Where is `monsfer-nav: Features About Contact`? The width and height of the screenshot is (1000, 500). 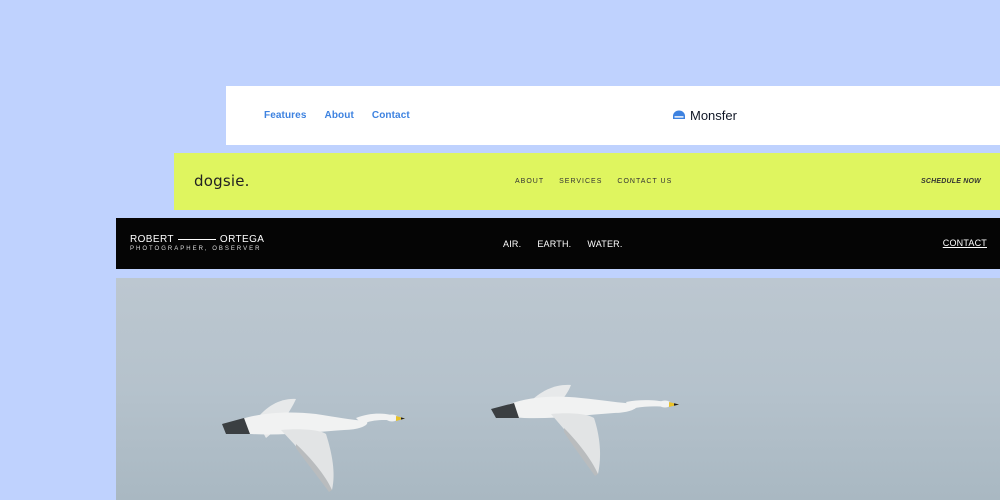 monsfer-nav: Features About Contact is located at coordinates (337, 115).